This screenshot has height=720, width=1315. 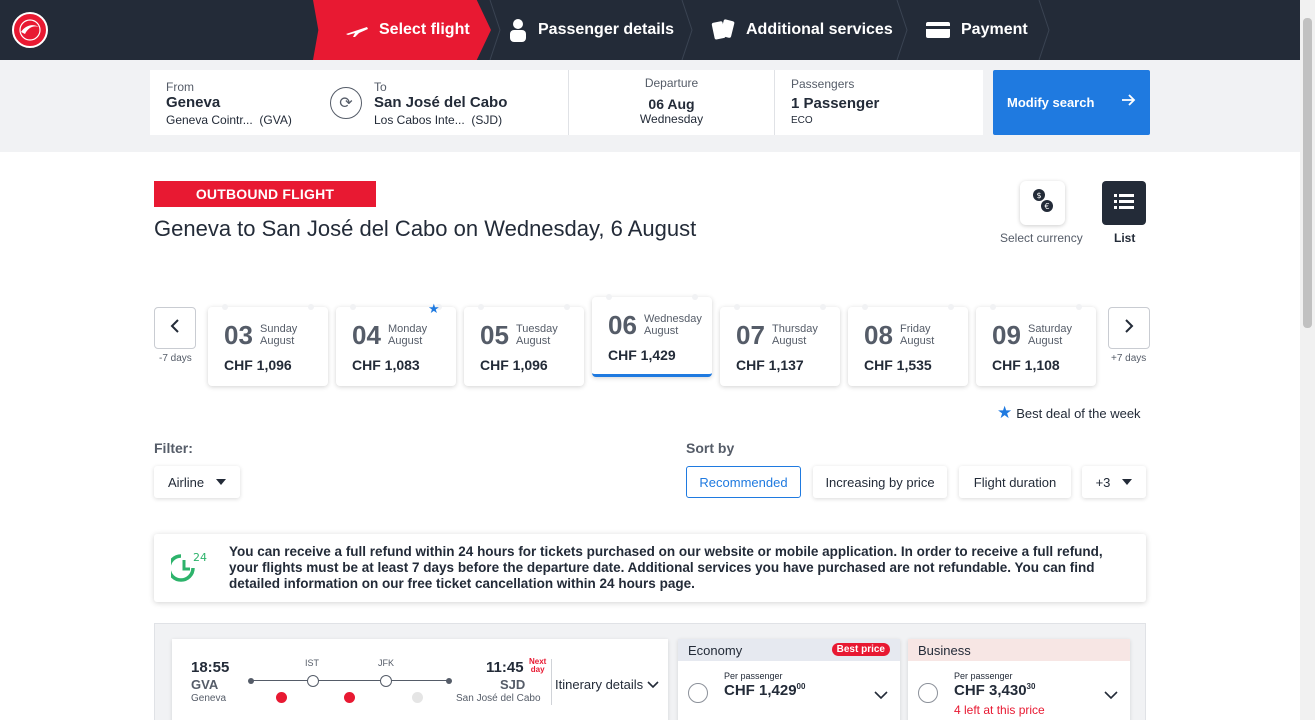 What do you see at coordinates (514, 365) in the screenshot?
I see `date-price: CHF 1,096` at bounding box center [514, 365].